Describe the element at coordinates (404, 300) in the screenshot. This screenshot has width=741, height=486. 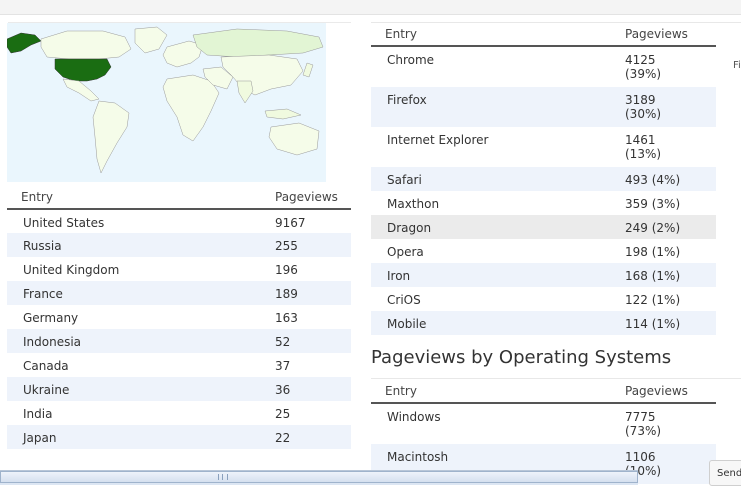
I see `browser-name: CriOS` at that location.